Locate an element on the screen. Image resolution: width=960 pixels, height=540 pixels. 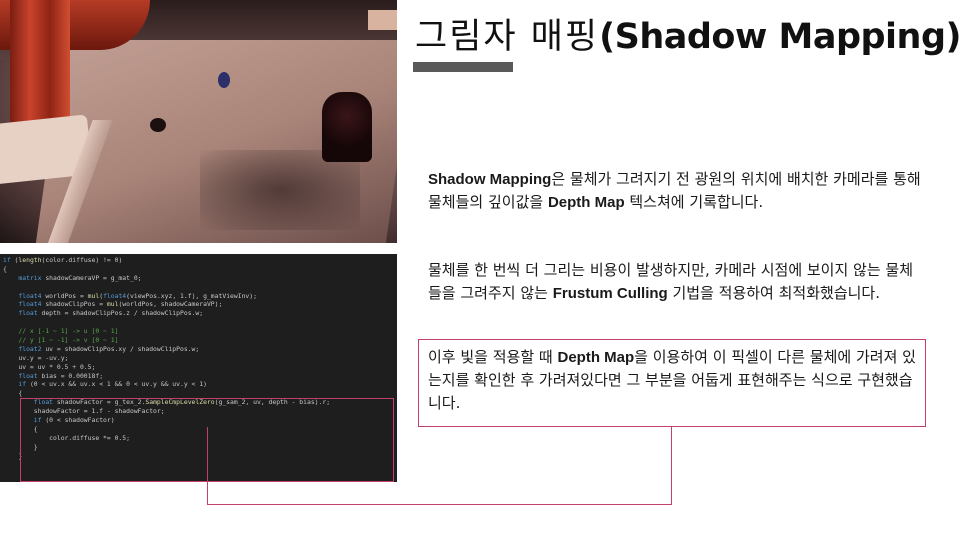
term: Frustum Culling is located at coordinates (610, 293).